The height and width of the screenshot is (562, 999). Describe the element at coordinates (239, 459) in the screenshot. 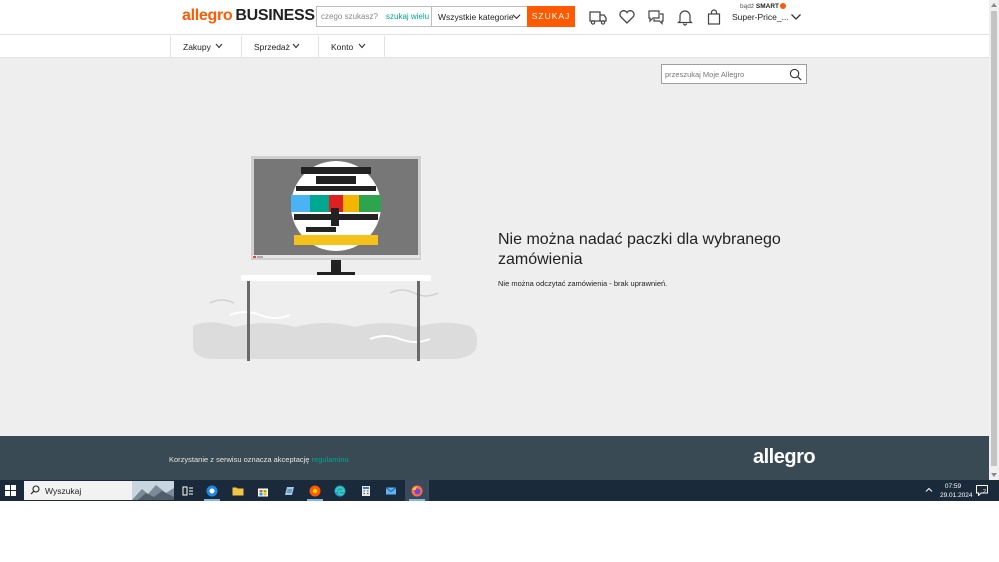

I see `footer-terms-label: Korzystanie z serwisu oznacza akceptację` at that location.